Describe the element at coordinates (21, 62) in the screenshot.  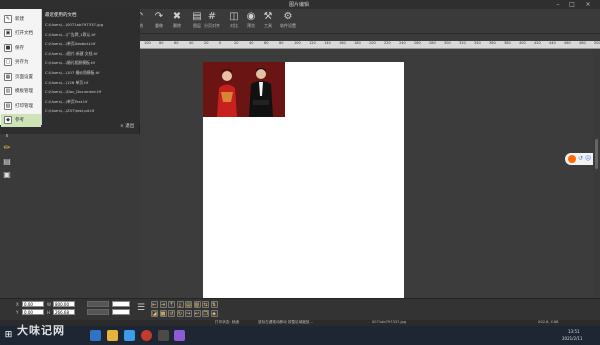
I see `menu-item-save-as: ▢ 另存为` at that location.